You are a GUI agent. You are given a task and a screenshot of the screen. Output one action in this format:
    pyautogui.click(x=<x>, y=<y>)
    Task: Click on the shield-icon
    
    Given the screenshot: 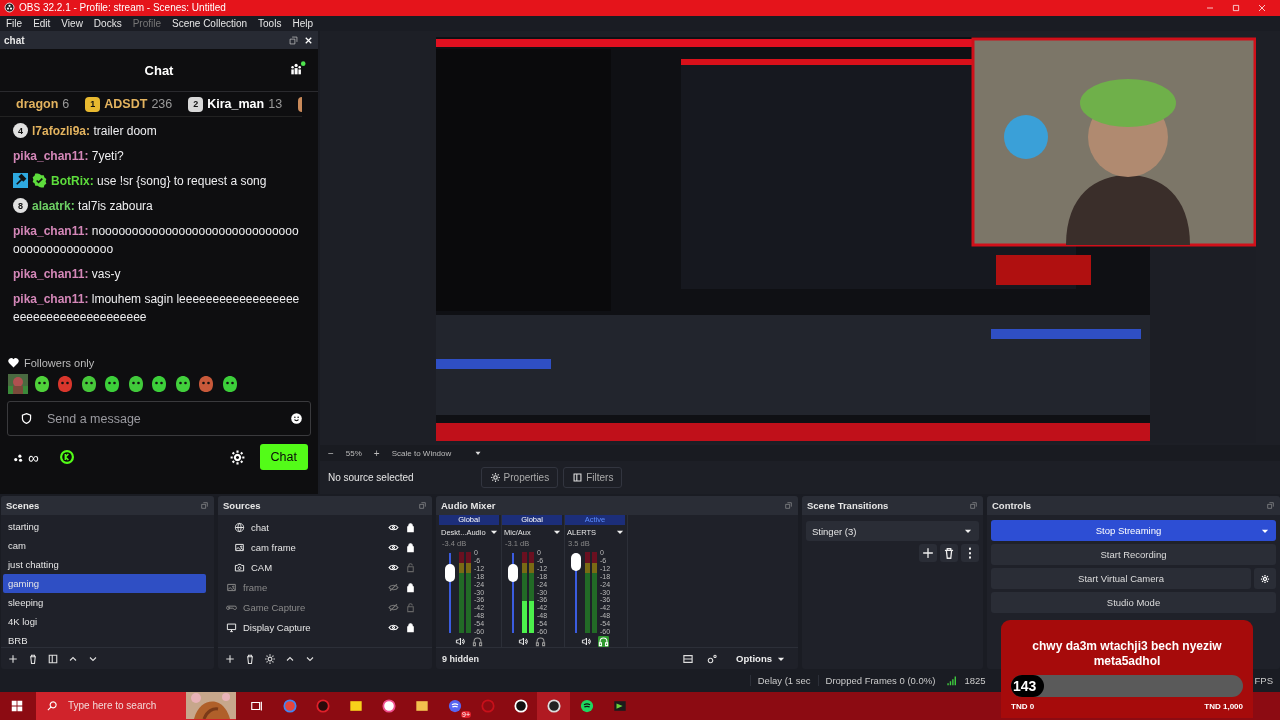 What is the action you would take?
    pyautogui.click(x=26, y=419)
    